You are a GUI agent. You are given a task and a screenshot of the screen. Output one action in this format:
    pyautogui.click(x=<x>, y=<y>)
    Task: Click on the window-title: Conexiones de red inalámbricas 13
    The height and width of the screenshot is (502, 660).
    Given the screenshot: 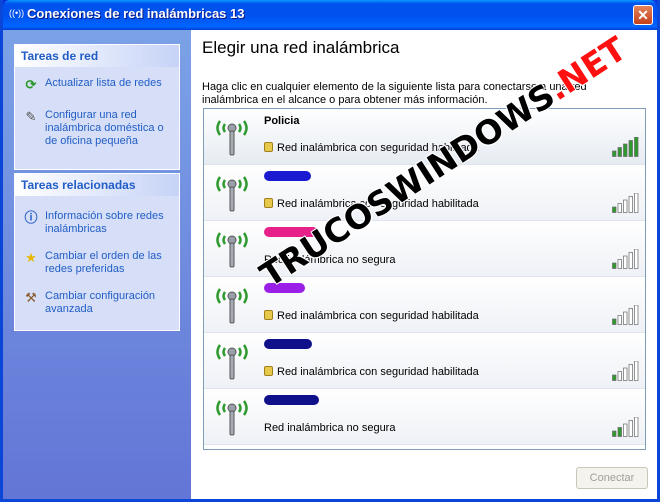 What is the action you would take?
    pyautogui.click(x=136, y=13)
    